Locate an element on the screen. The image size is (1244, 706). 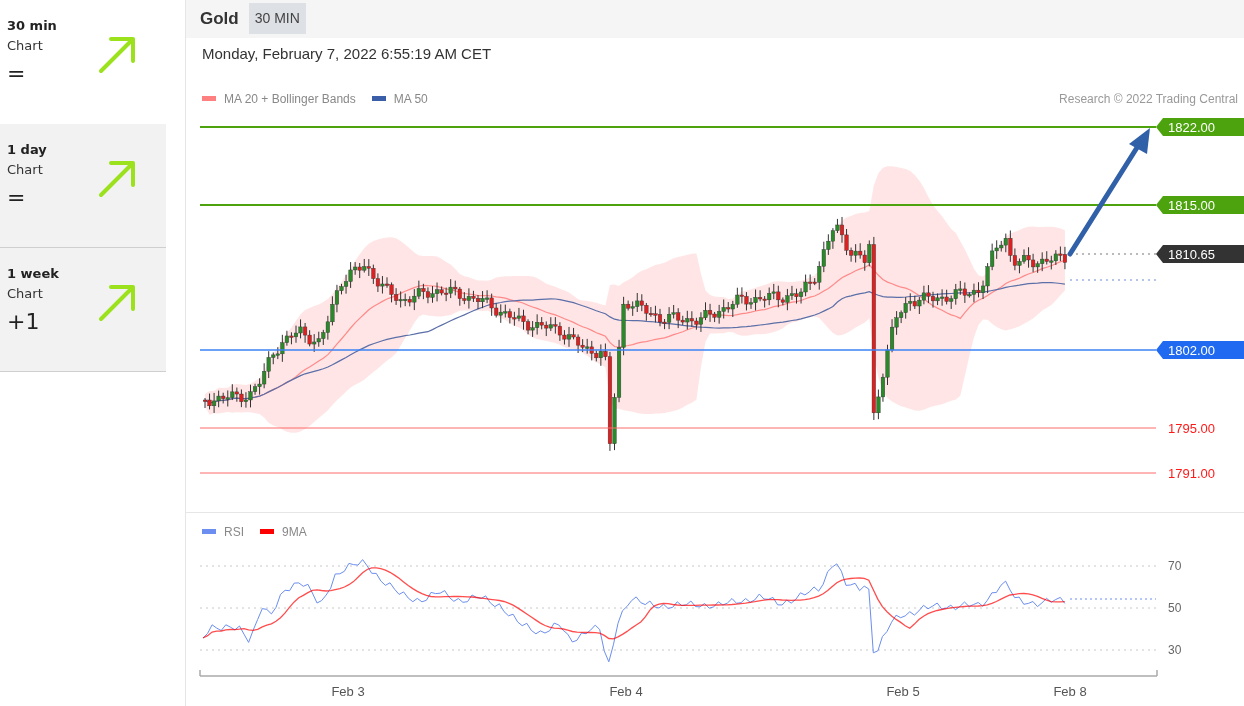
axis-label: 50 is located at coordinates (1175, 608).